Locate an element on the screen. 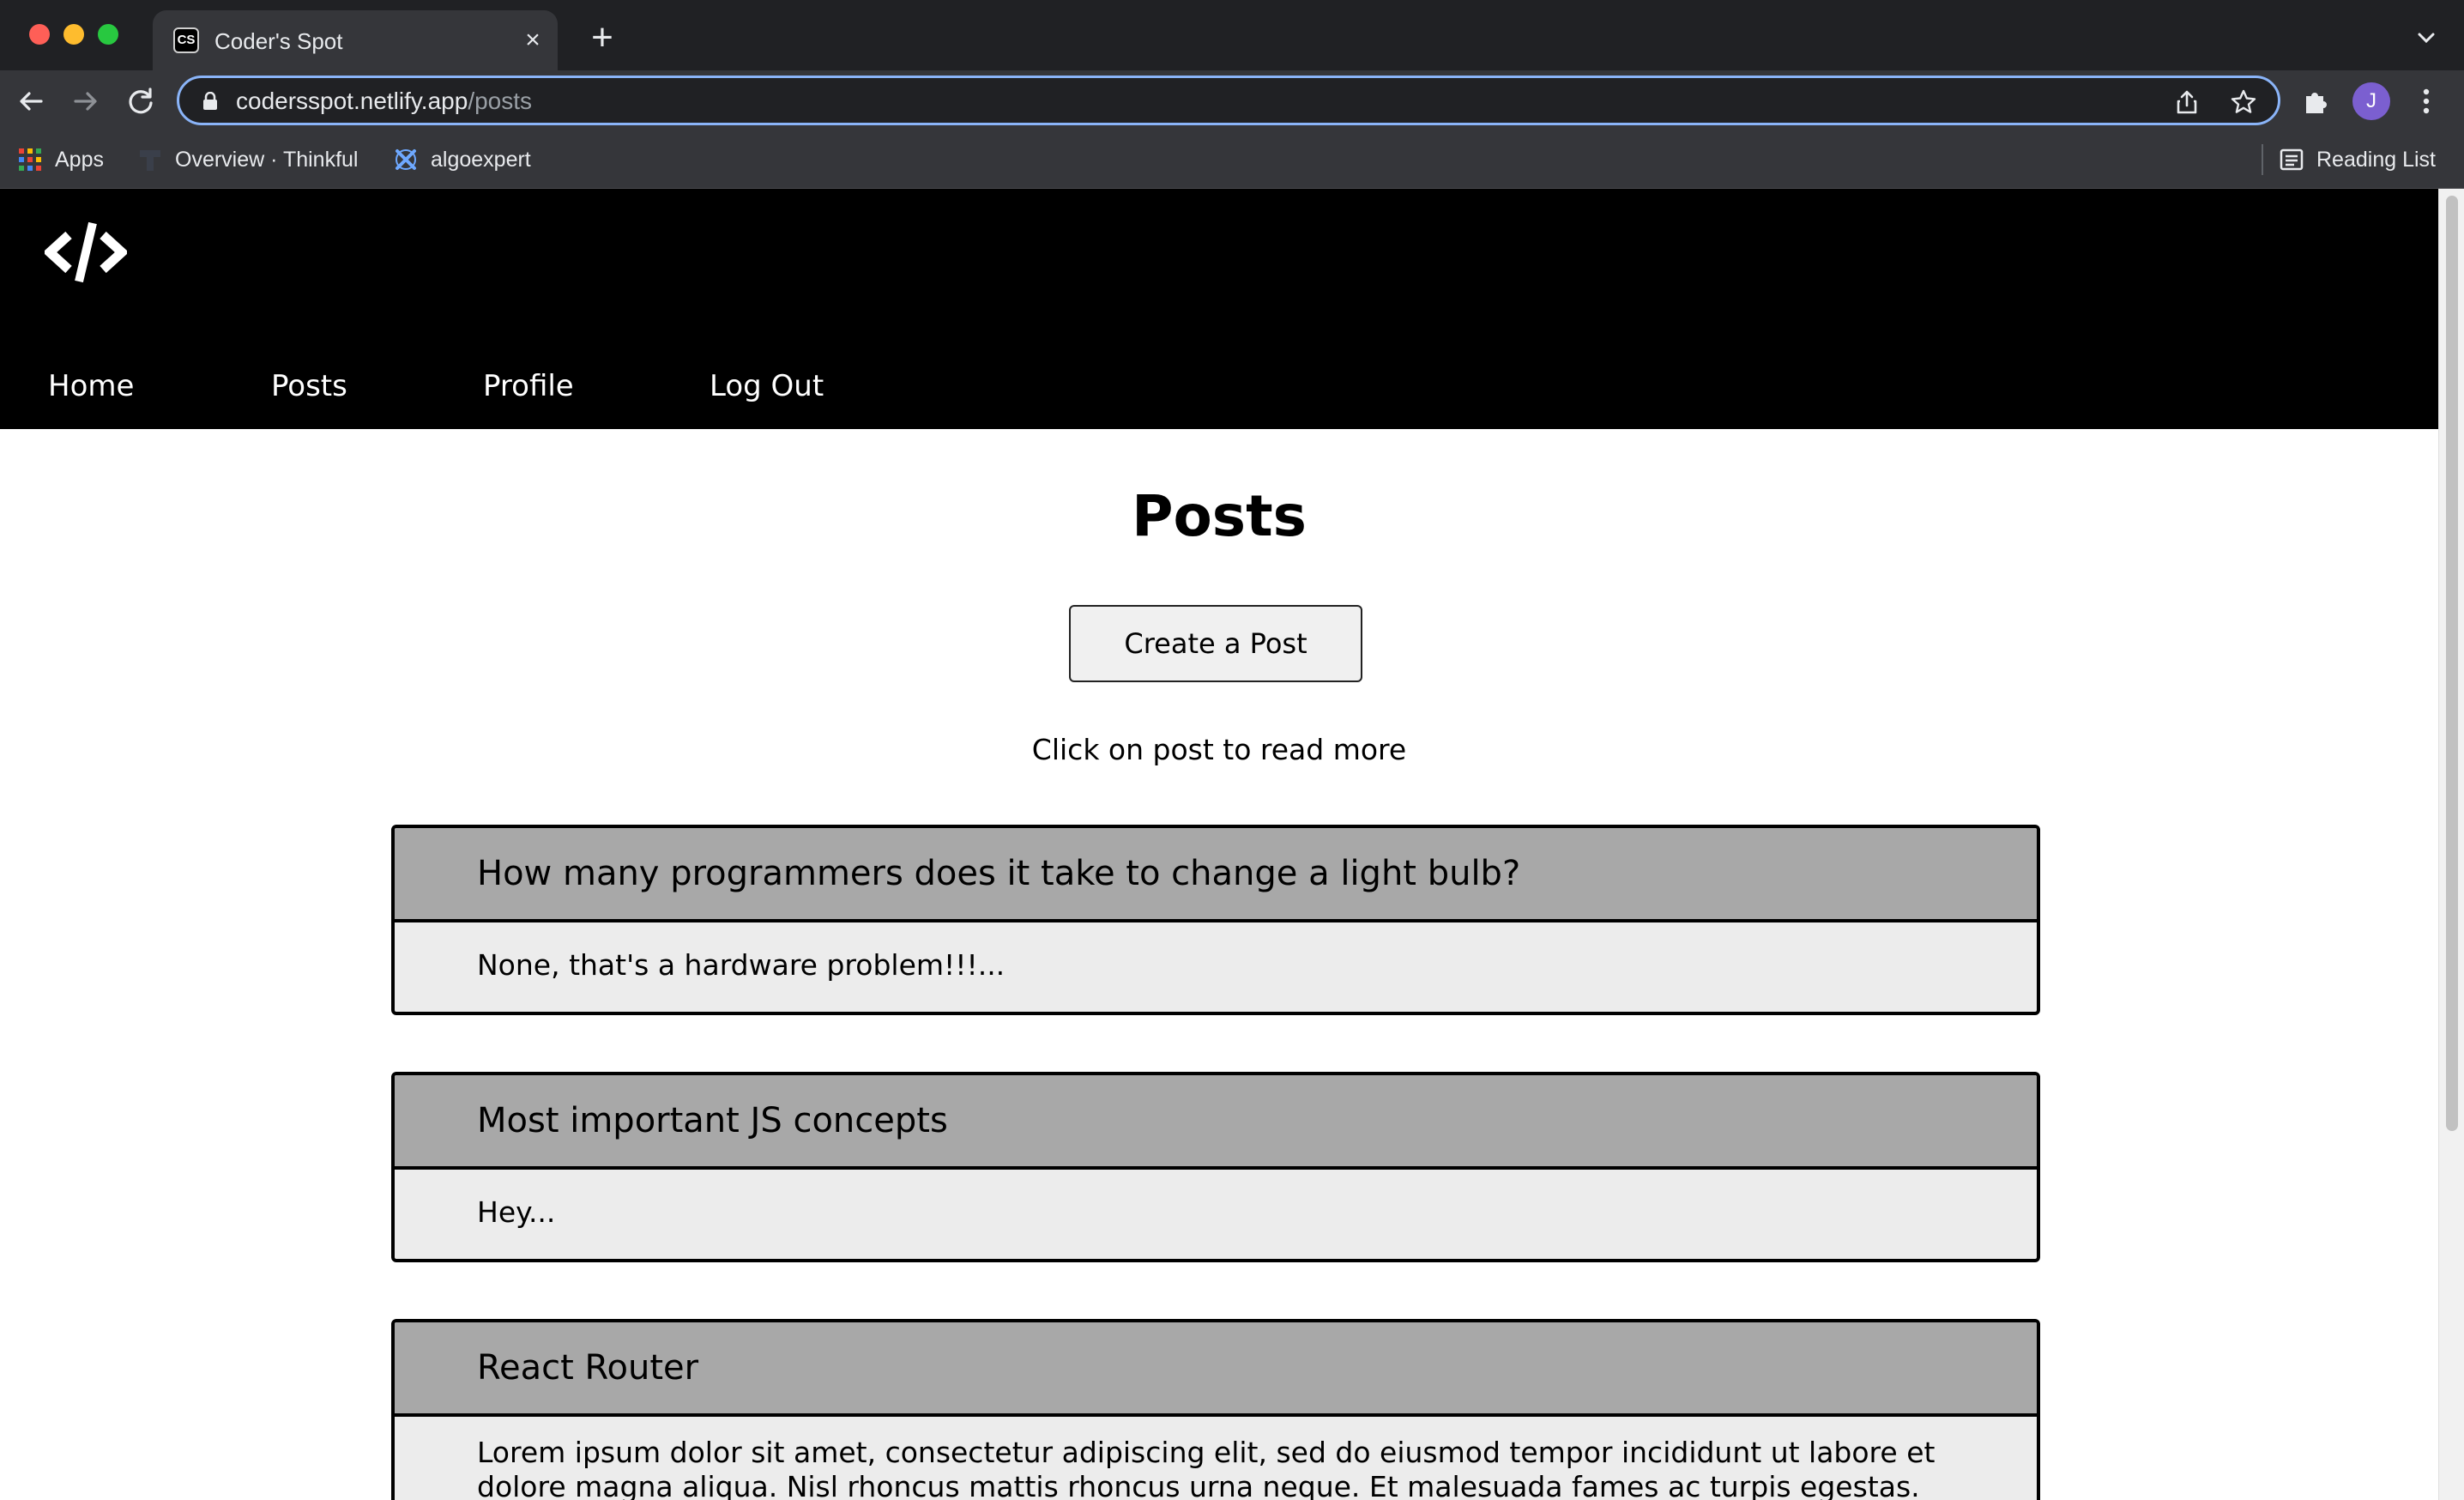  reading-list-button: Reading List is located at coordinates (2357, 159).